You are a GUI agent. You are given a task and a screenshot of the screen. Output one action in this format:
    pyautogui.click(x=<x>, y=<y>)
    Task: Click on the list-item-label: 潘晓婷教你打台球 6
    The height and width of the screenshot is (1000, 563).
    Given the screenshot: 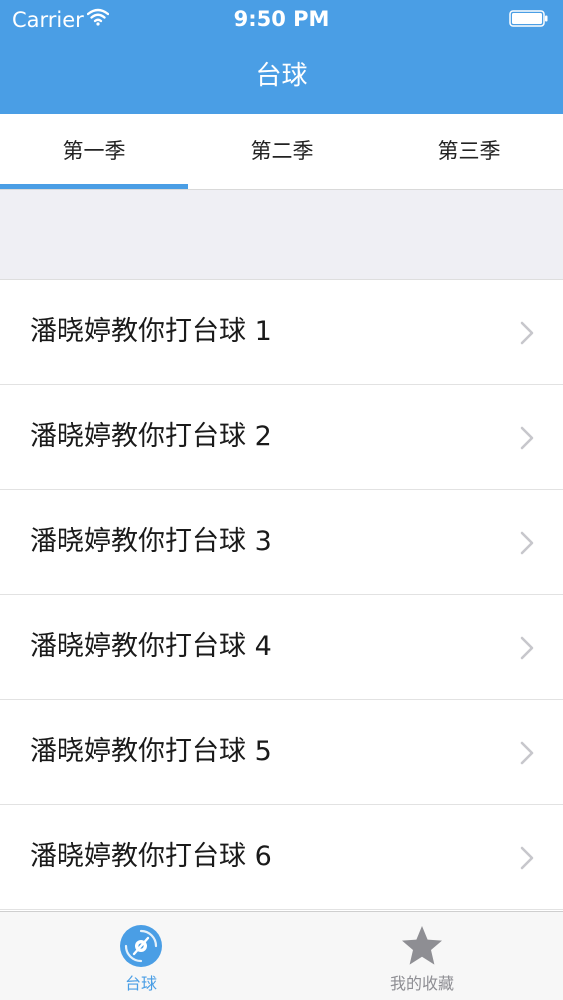 What is the action you would take?
    pyautogui.click(x=151, y=856)
    